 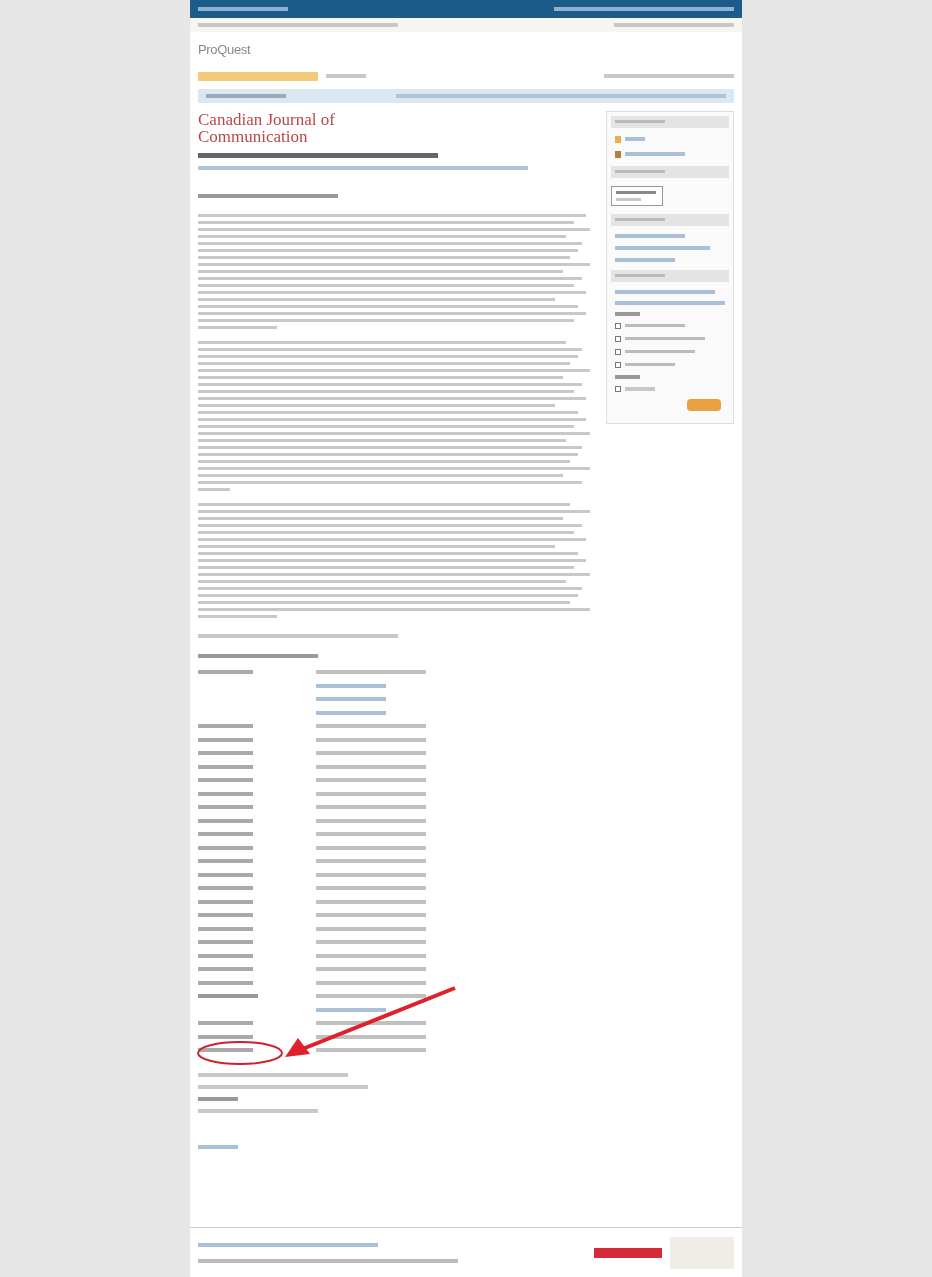 What do you see at coordinates (628, 1252) in the screenshot?
I see `footer-banner` at bounding box center [628, 1252].